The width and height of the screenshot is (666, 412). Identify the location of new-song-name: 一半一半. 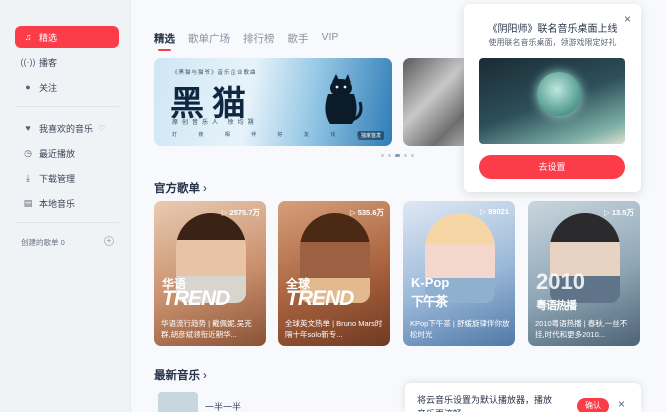
(223, 406).